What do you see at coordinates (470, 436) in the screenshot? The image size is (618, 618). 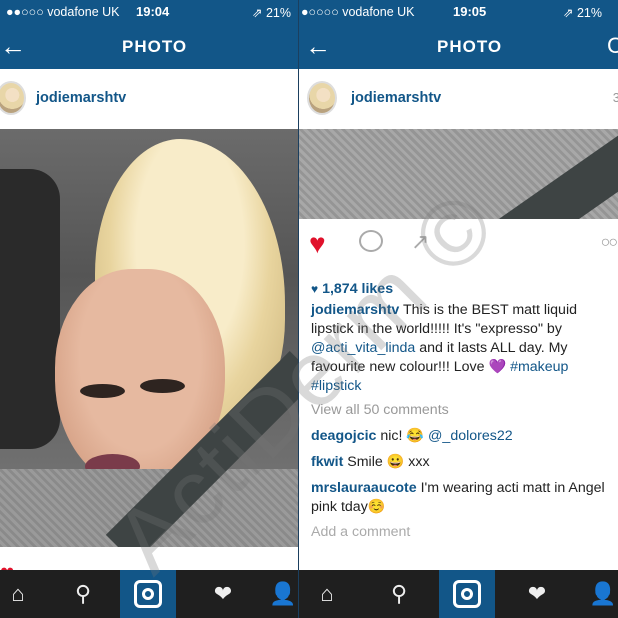 I see `comment-mention: @_dolores22` at bounding box center [470, 436].